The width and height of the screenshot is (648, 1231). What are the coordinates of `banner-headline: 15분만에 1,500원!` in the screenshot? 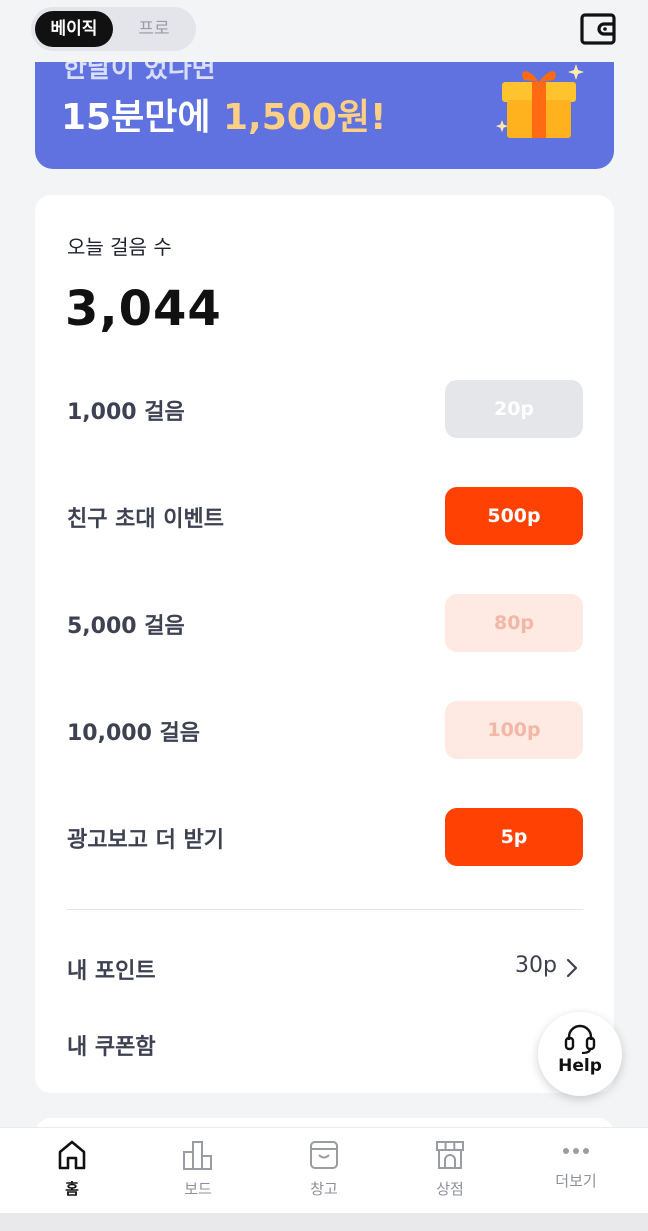 It's located at (223, 114).